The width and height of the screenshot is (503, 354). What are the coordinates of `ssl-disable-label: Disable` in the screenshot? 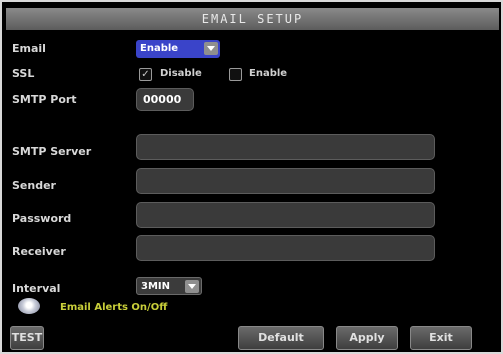 It's located at (181, 73).